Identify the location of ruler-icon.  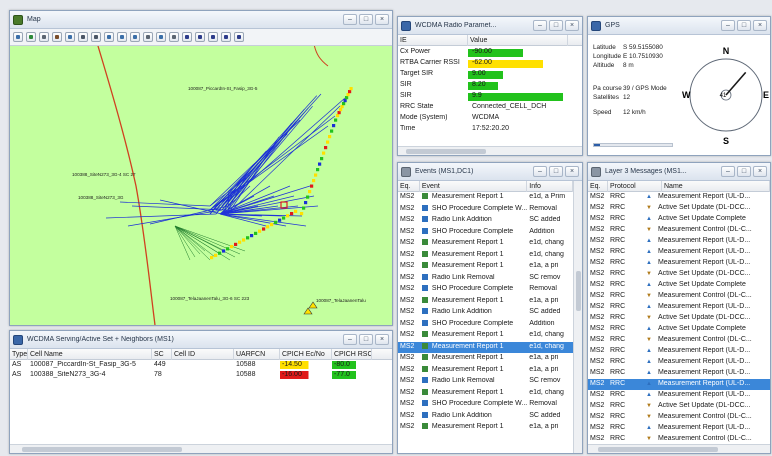
(44, 37).